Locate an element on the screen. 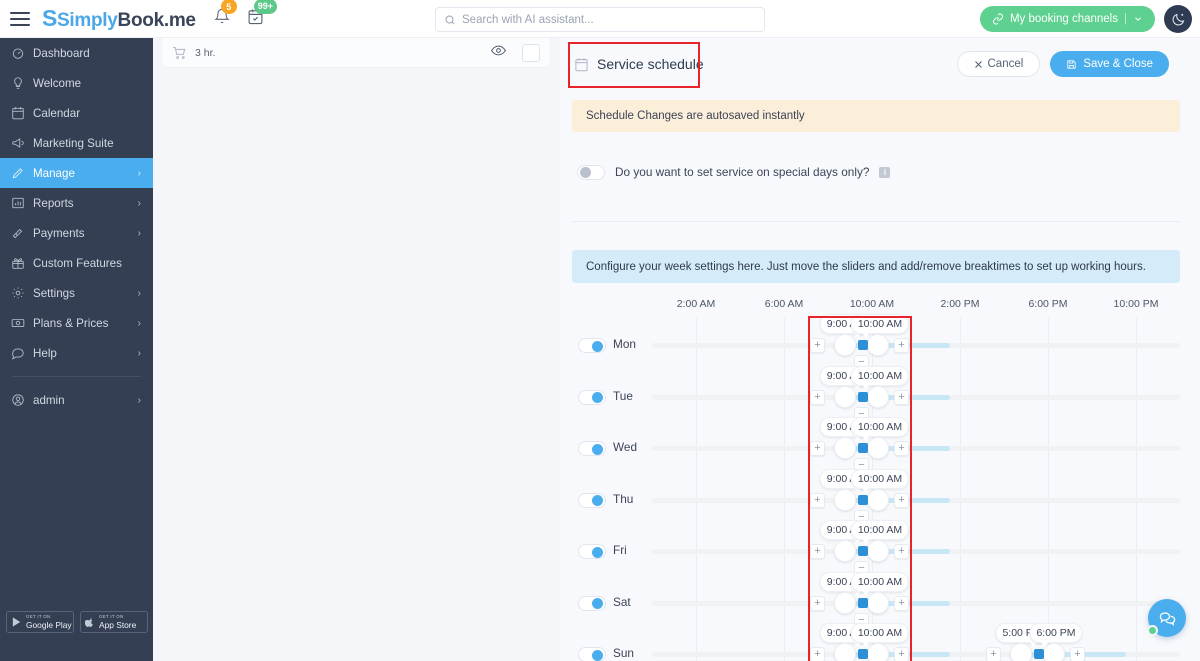 This screenshot has width=1200, height=661. notifications-button: 5 is located at coordinates (225, 14).